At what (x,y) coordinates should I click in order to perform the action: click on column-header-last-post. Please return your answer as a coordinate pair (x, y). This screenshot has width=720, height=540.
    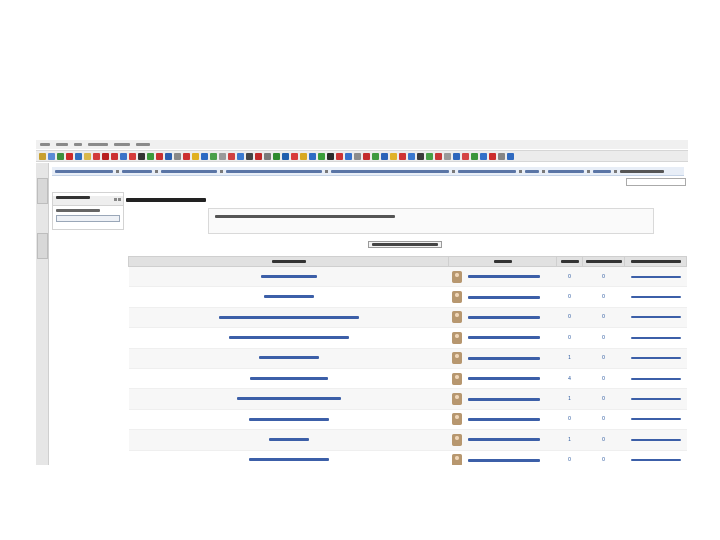
    Looking at the image, I should click on (655, 261).